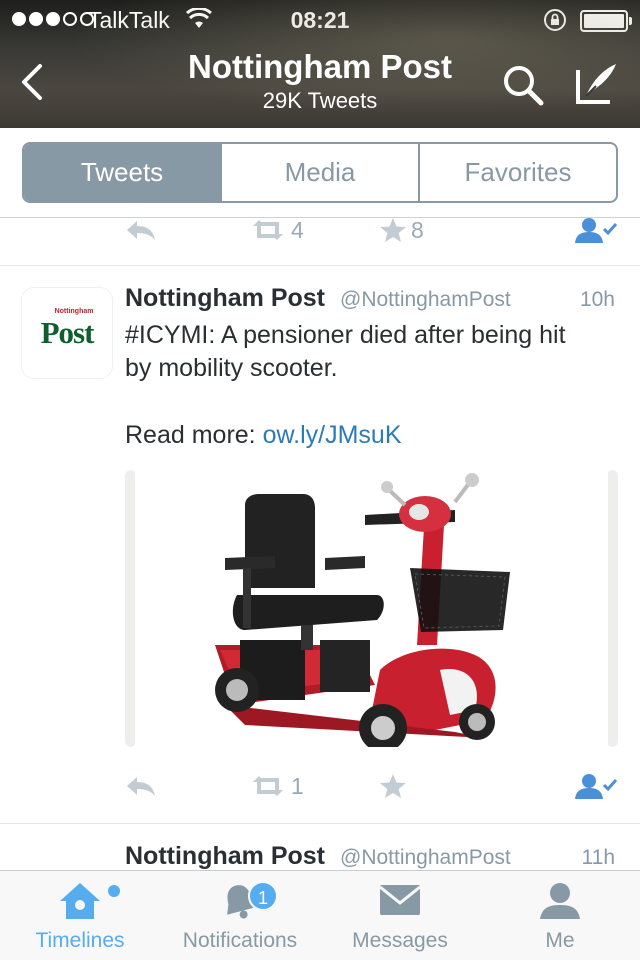  I want to click on mobility-scooter-image, so click(362, 610).